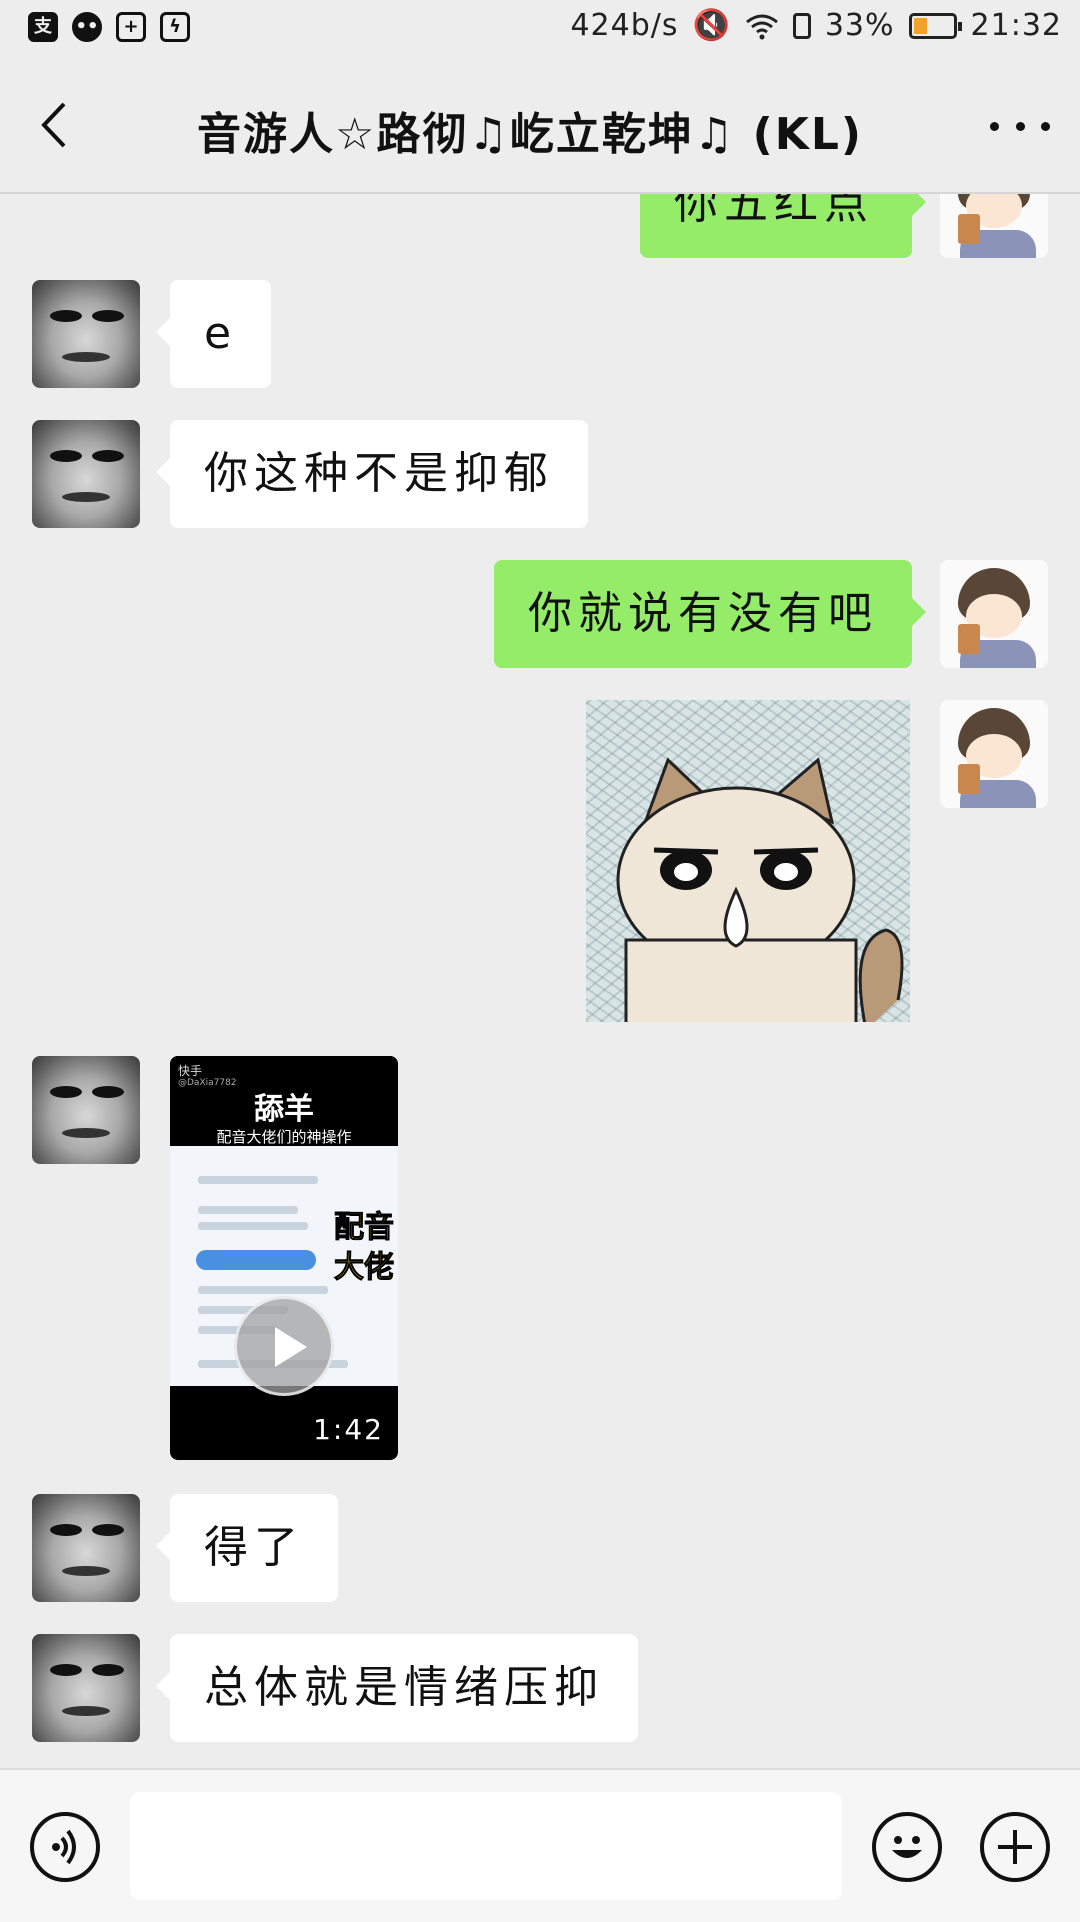  I want to click on emoji-button, so click(907, 1847).